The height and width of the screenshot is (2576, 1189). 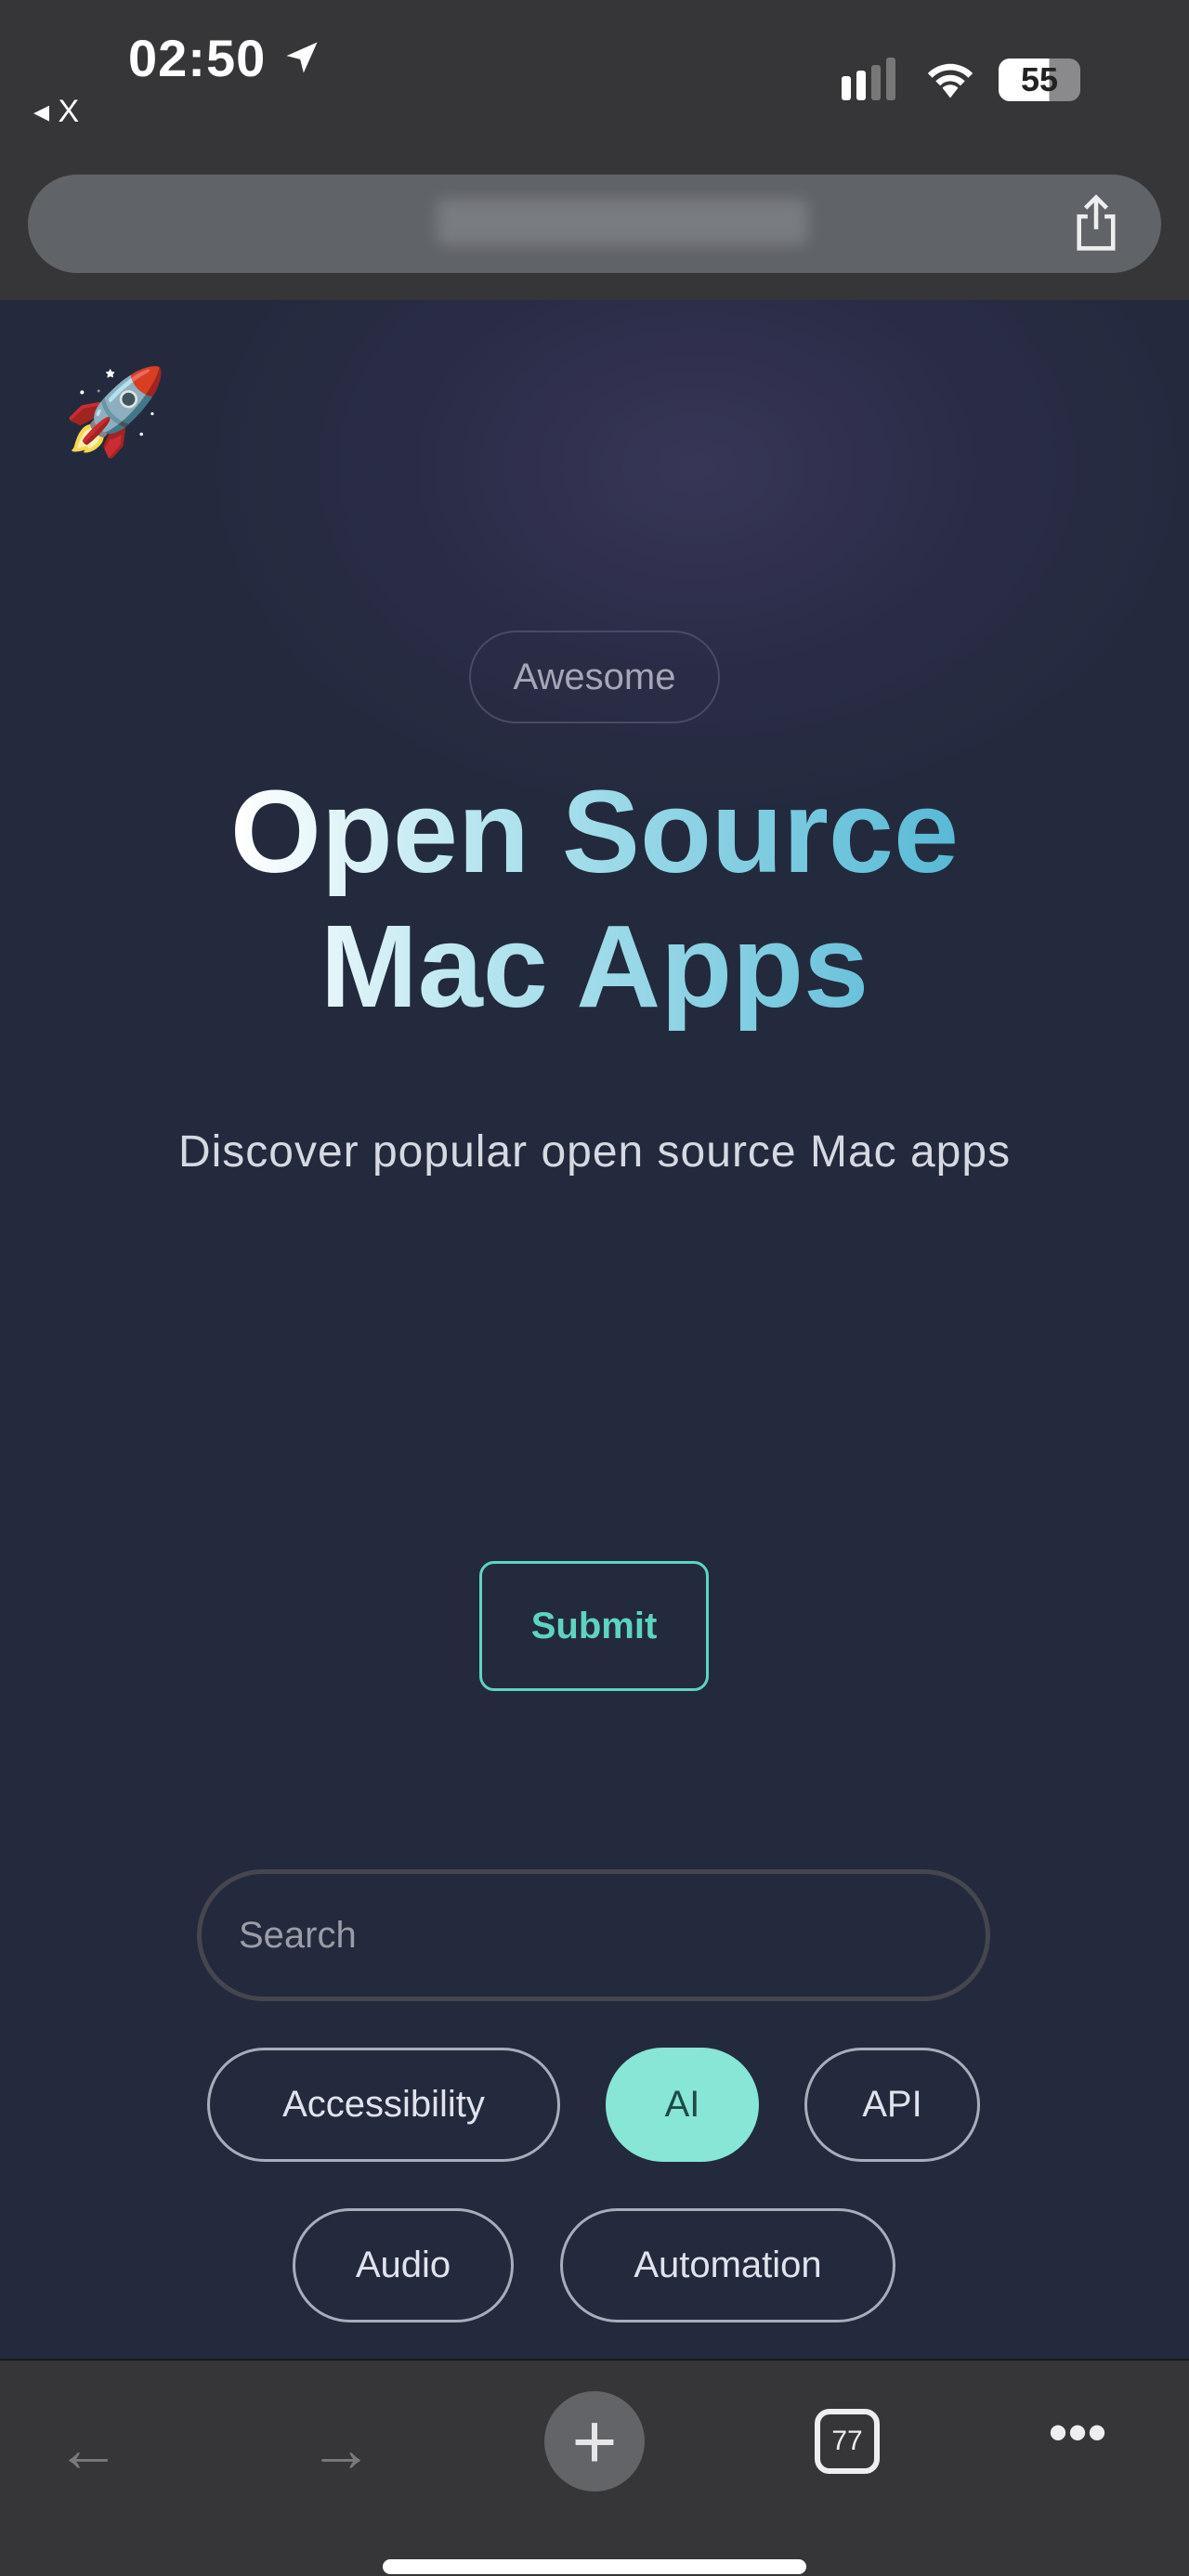 I want to click on url-text-redacted, so click(x=623, y=222).